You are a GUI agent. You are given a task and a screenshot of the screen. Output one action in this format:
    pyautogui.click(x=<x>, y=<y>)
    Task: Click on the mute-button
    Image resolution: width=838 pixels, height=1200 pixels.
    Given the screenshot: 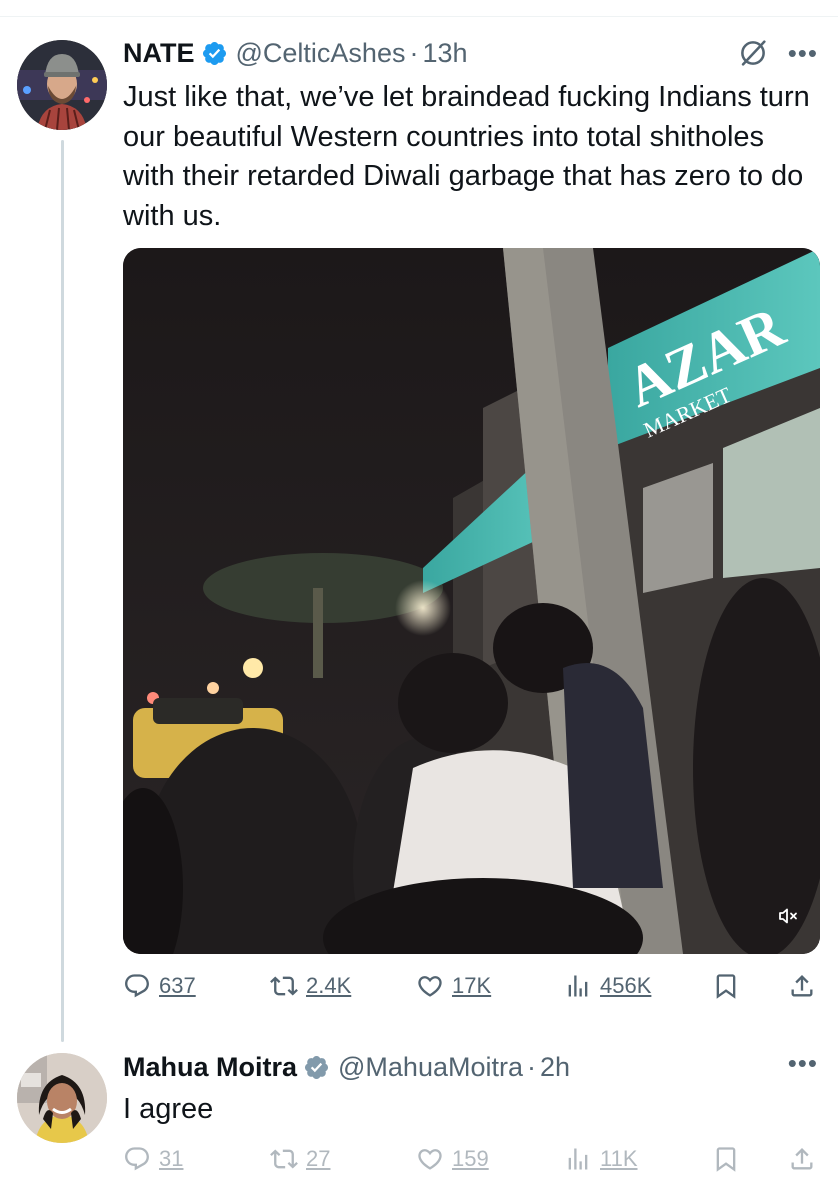 What is the action you would take?
    pyautogui.click(x=788, y=916)
    